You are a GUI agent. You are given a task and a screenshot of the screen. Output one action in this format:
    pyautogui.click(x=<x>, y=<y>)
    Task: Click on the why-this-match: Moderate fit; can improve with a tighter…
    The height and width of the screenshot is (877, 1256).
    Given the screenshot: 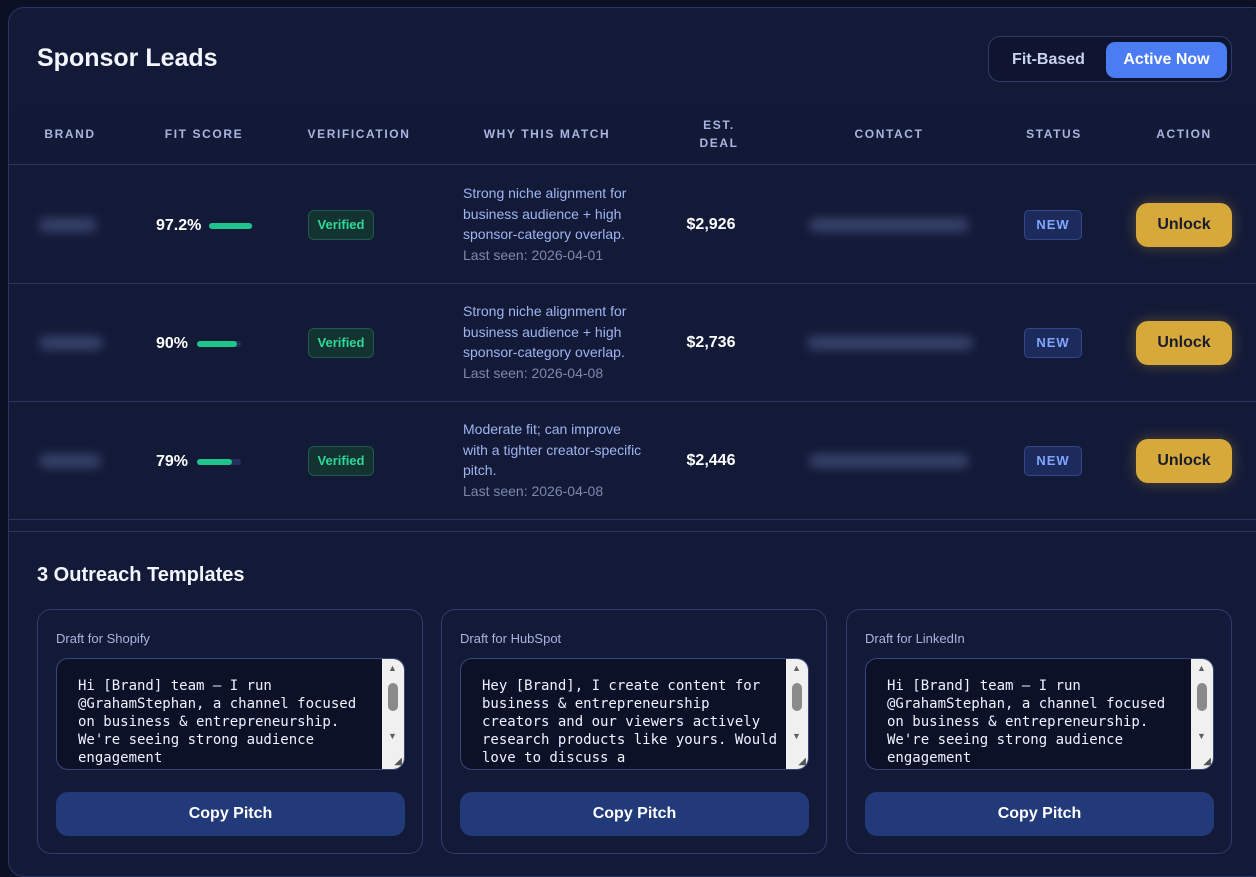 What is the action you would take?
    pyautogui.click(x=553, y=460)
    